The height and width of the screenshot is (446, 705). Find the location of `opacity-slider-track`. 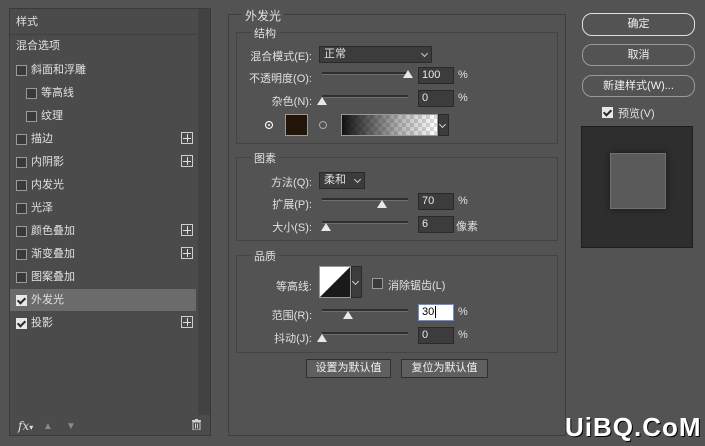

opacity-slider-track is located at coordinates (365, 73).